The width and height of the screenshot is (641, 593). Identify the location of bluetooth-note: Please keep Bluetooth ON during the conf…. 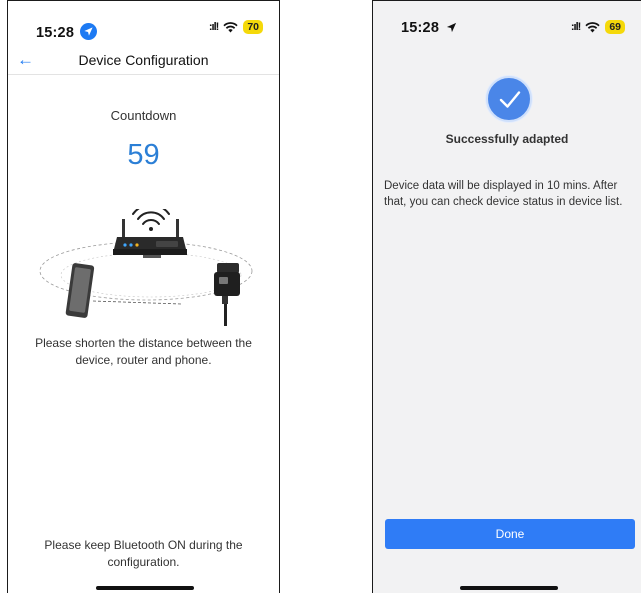
(143, 553).